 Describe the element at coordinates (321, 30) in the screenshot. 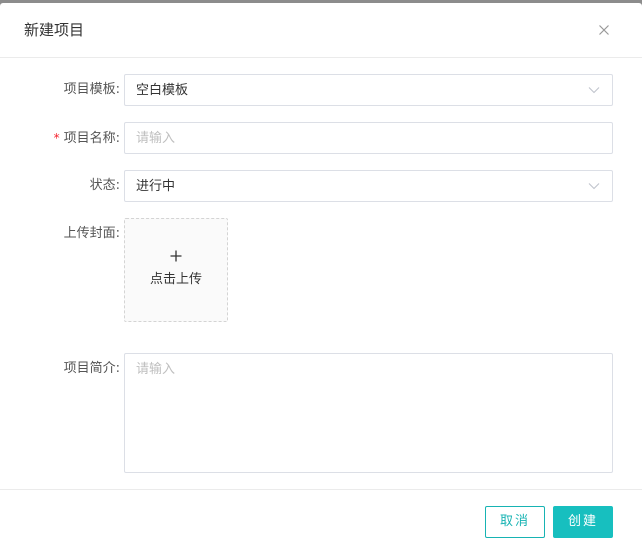

I see `dialog-header: 新建项目` at that location.